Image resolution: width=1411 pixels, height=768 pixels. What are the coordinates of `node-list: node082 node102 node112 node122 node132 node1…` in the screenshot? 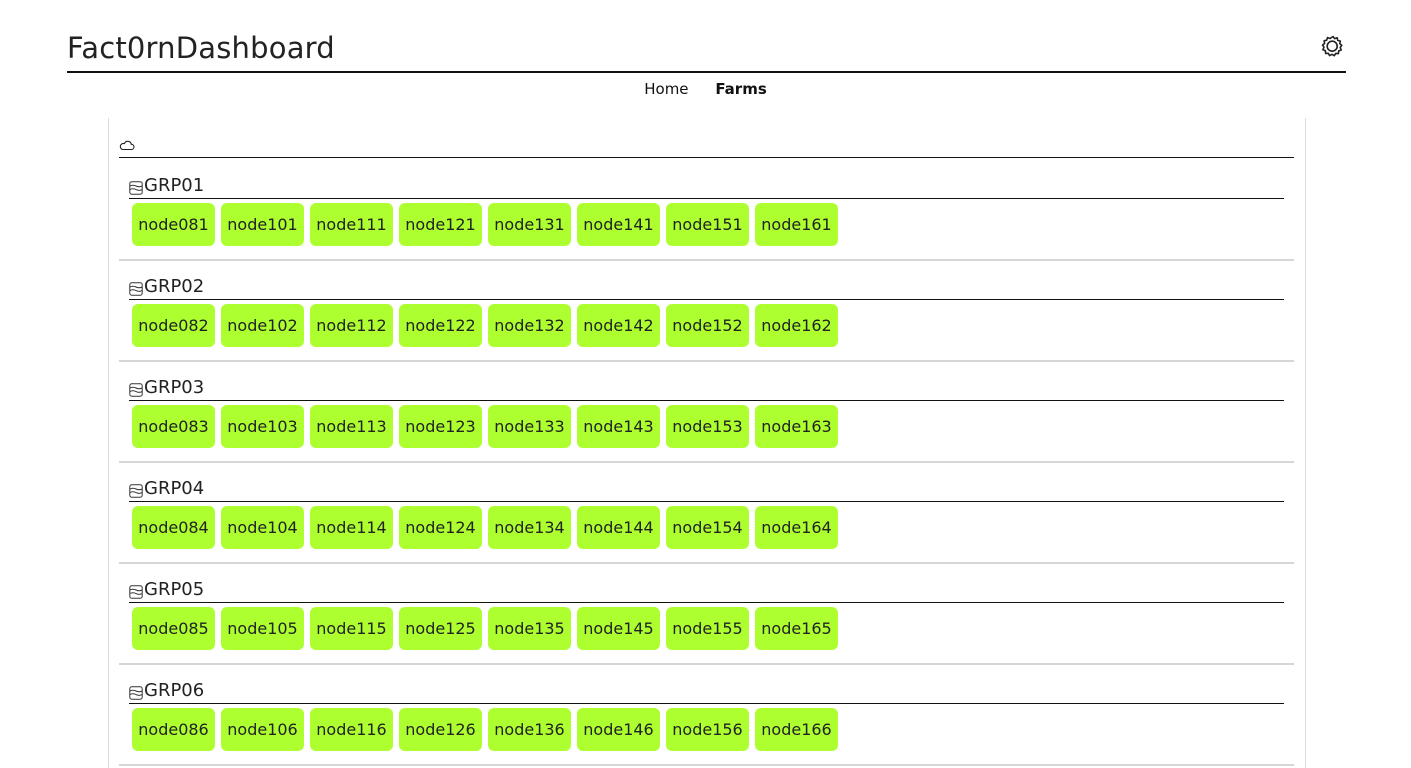 It's located at (485, 325).